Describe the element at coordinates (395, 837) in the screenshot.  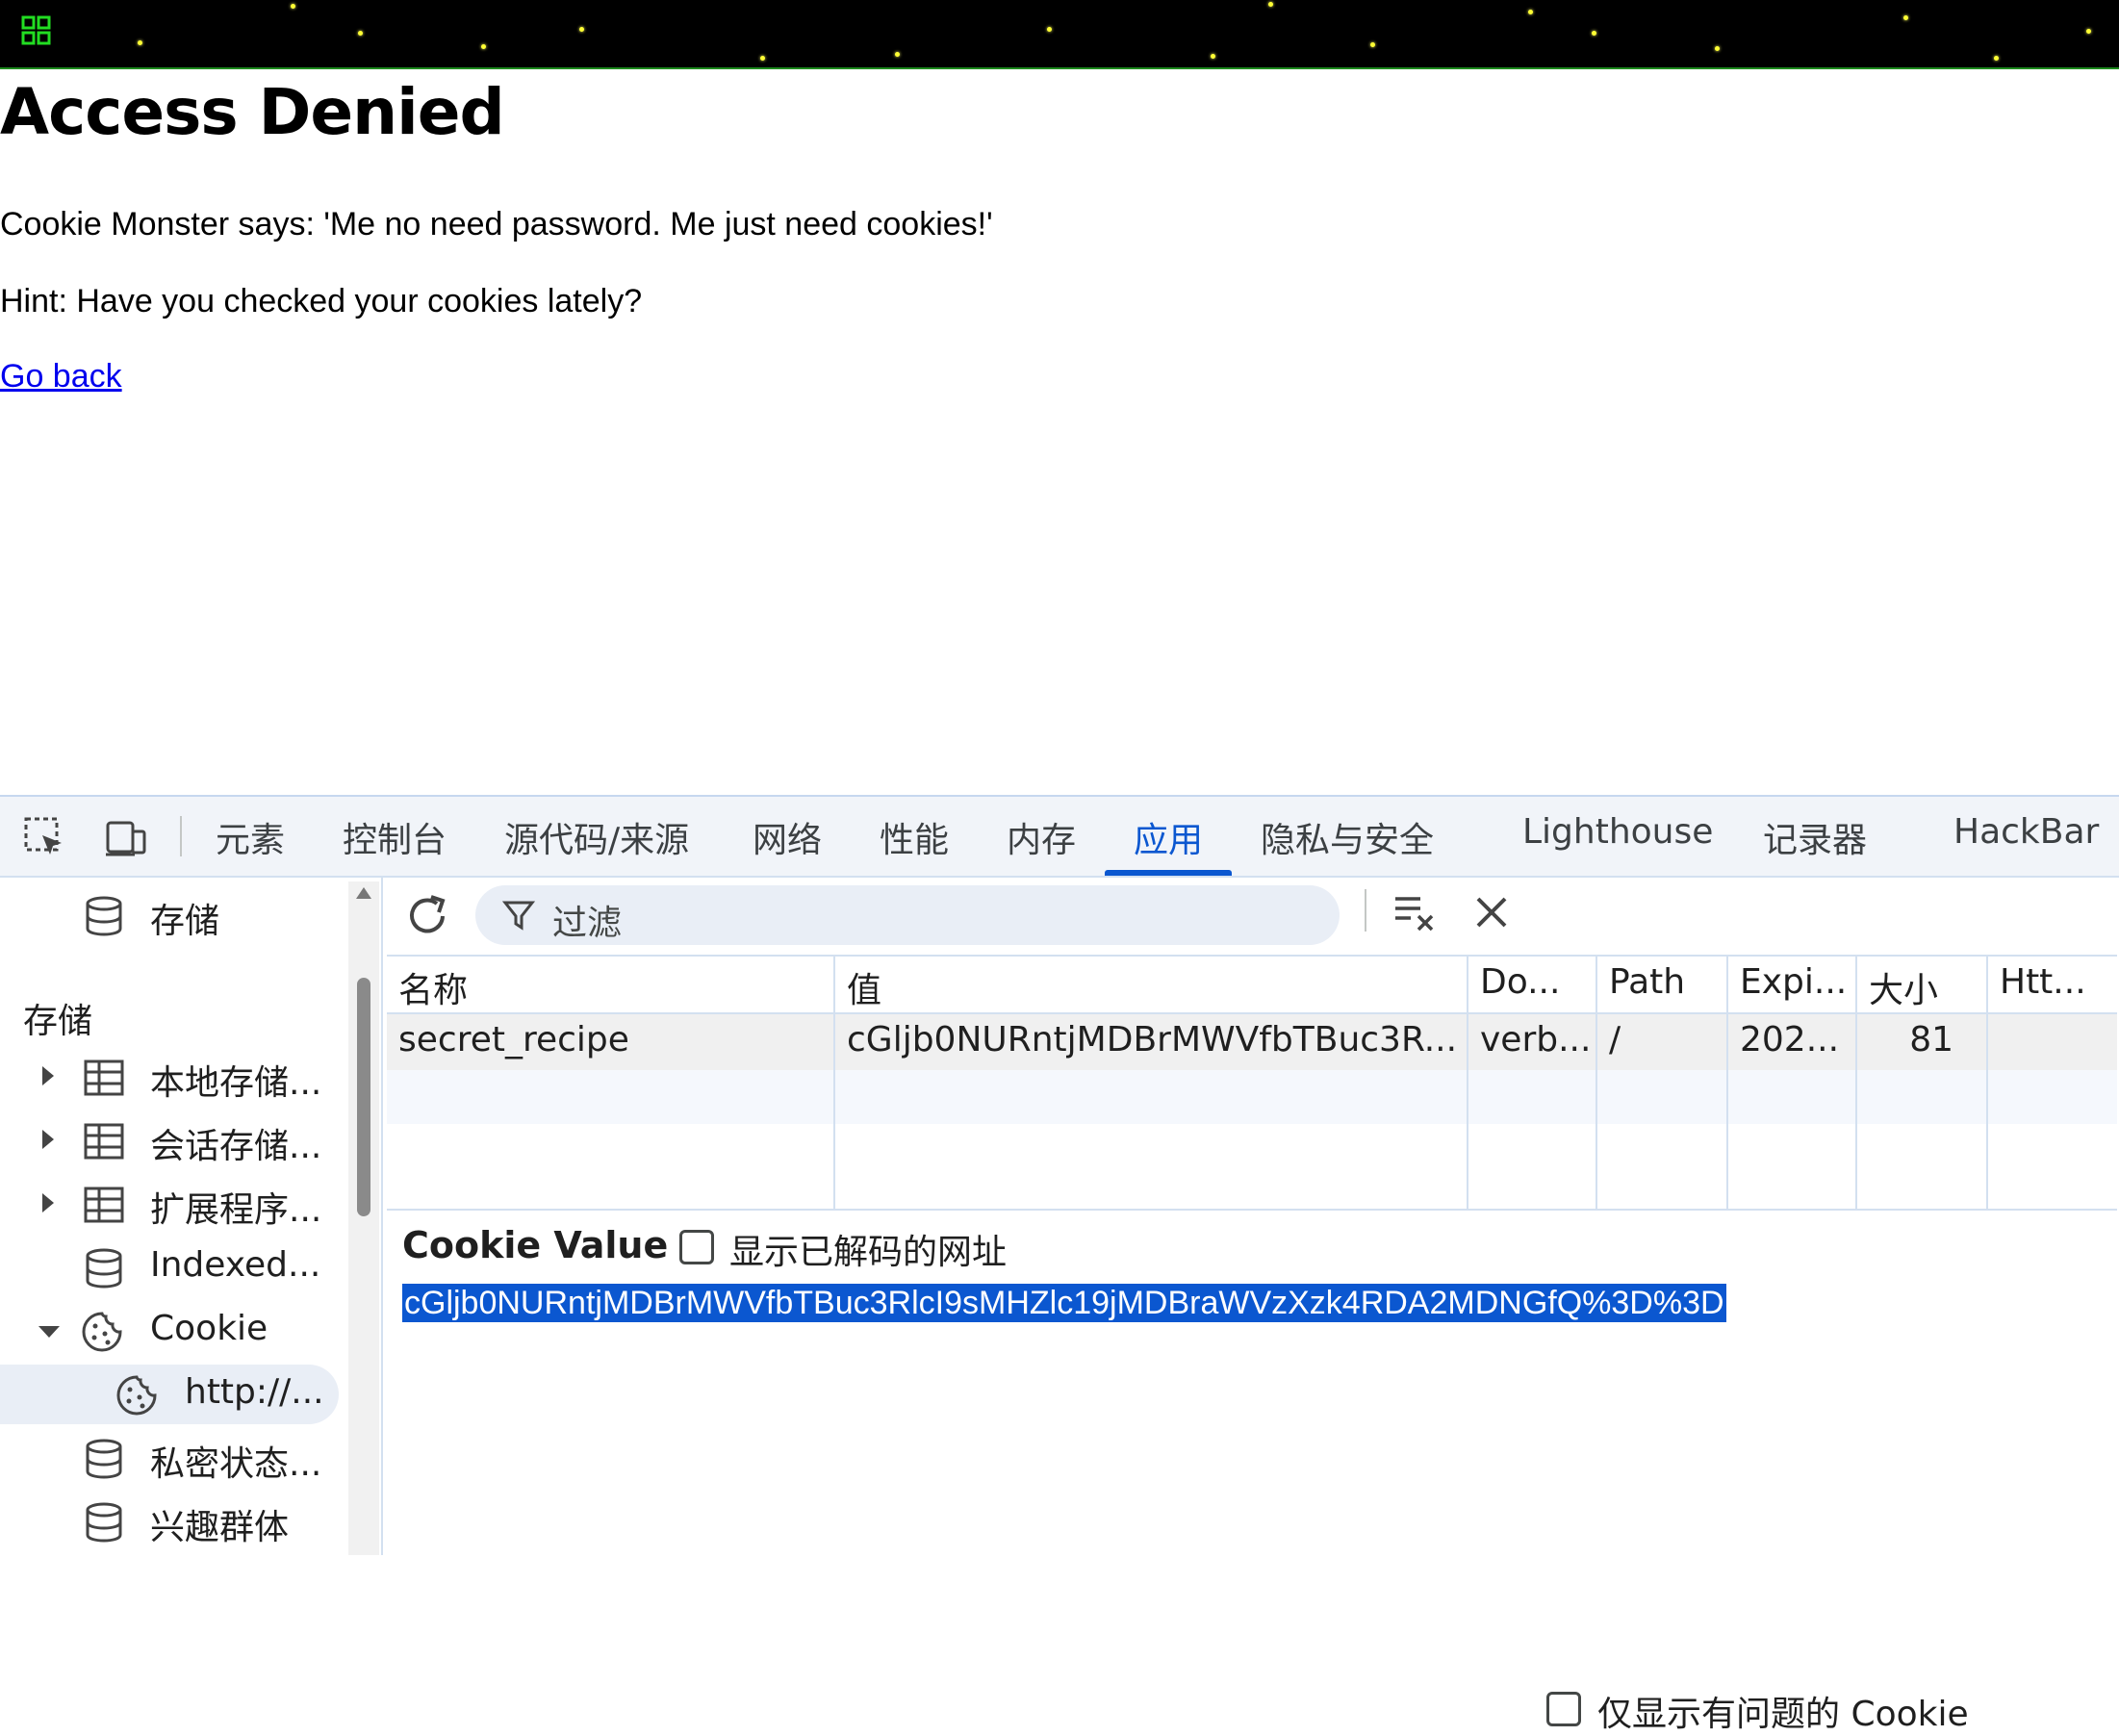
I see `tab-console: 控制台` at that location.